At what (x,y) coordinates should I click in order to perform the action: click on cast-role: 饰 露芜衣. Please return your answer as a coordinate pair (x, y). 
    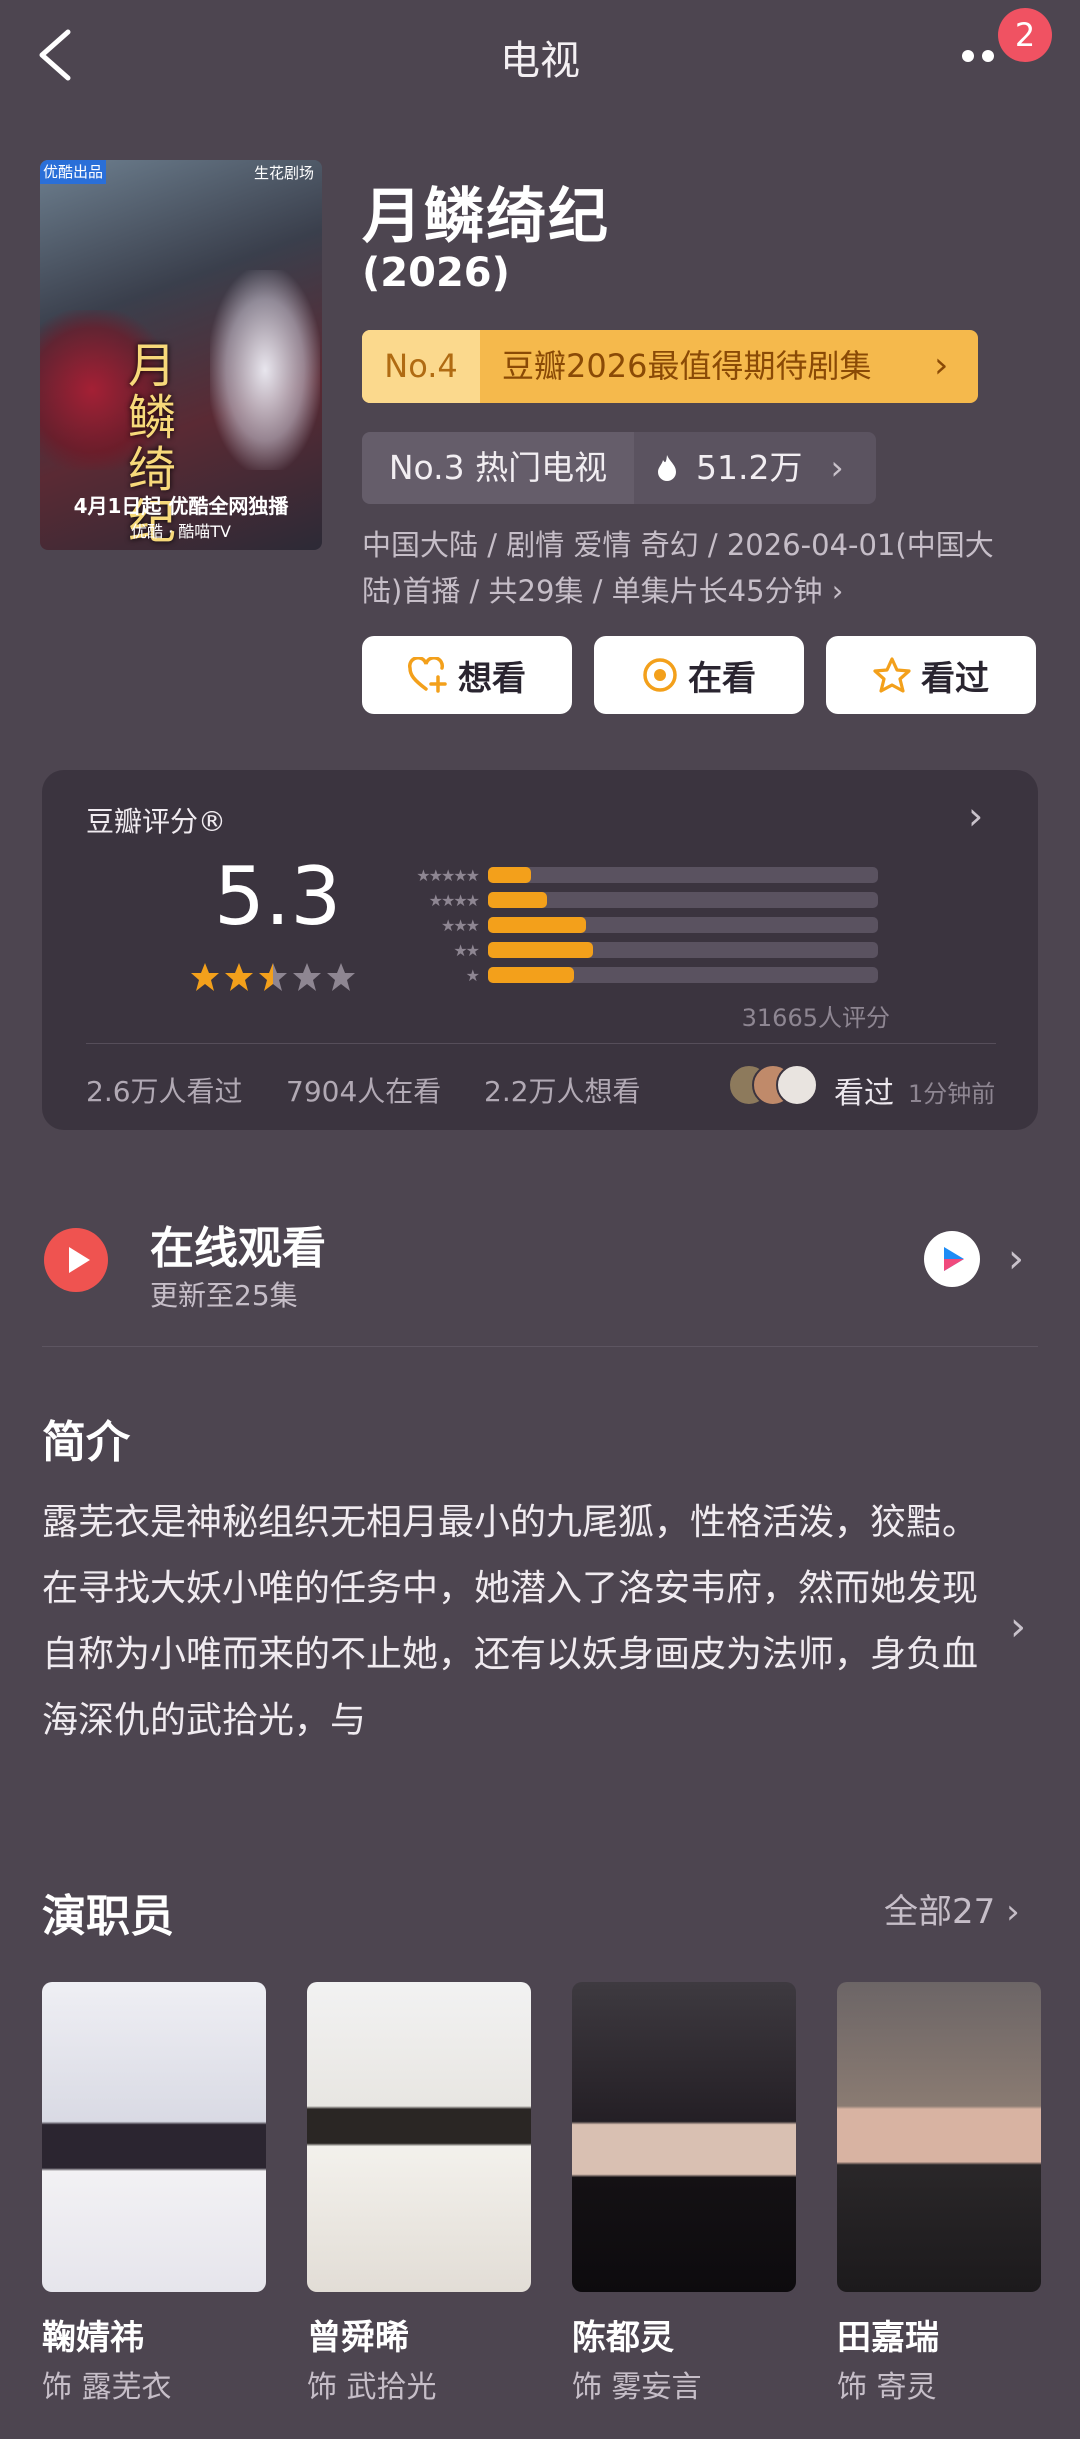
    Looking at the image, I should click on (107, 2387).